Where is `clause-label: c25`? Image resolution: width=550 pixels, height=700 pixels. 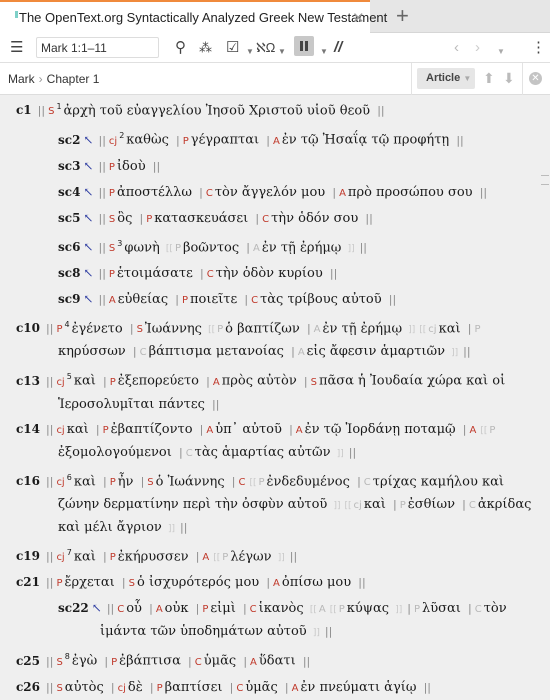 clause-label: c25 is located at coordinates (28, 661).